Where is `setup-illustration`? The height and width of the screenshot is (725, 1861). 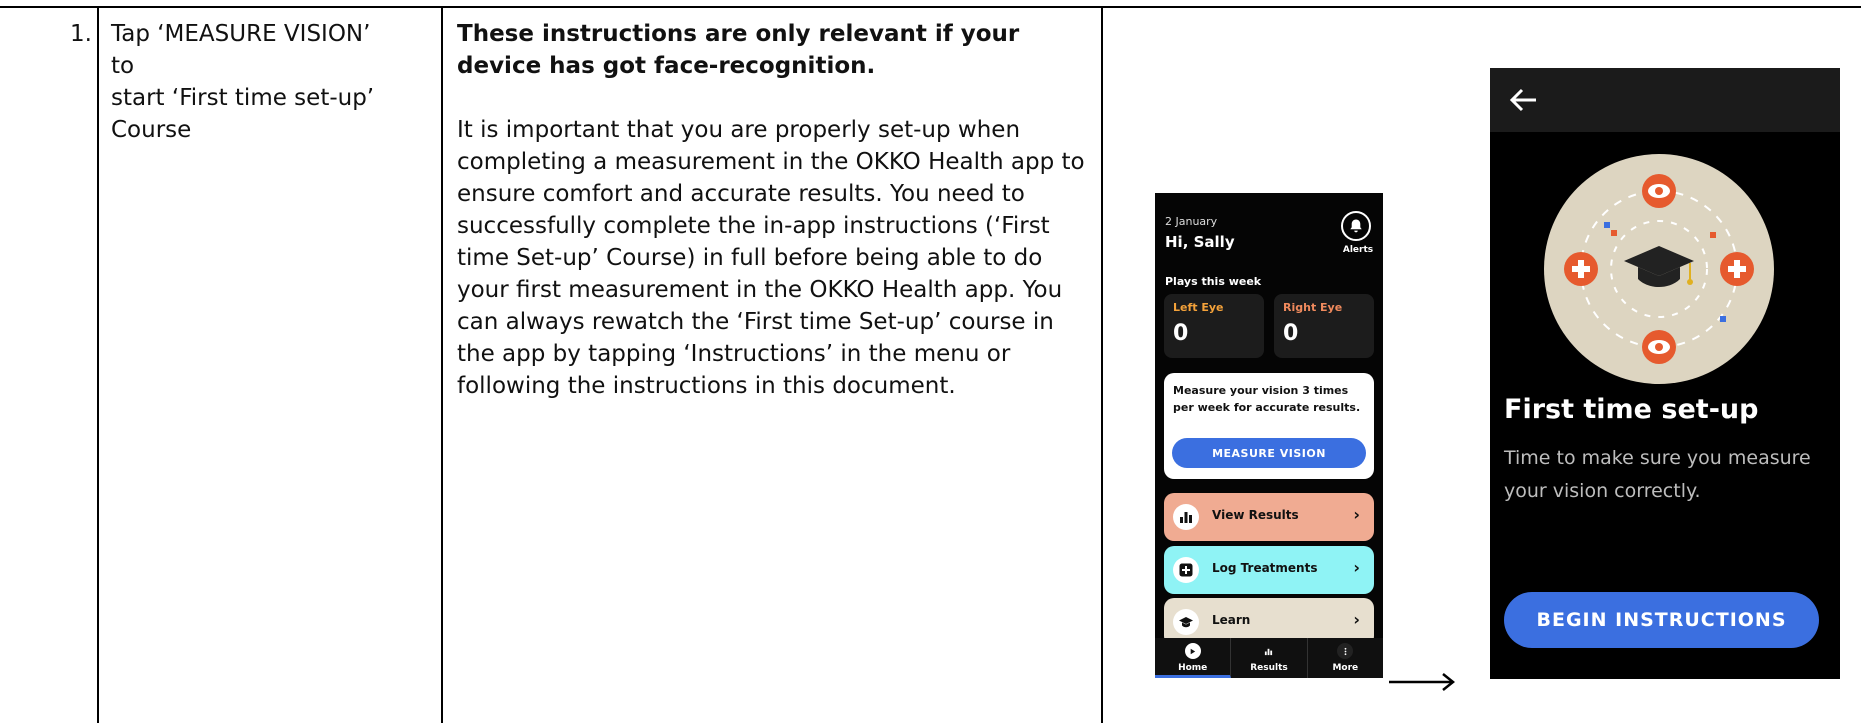 setup-illustration is located at coordinates (1659, 269).